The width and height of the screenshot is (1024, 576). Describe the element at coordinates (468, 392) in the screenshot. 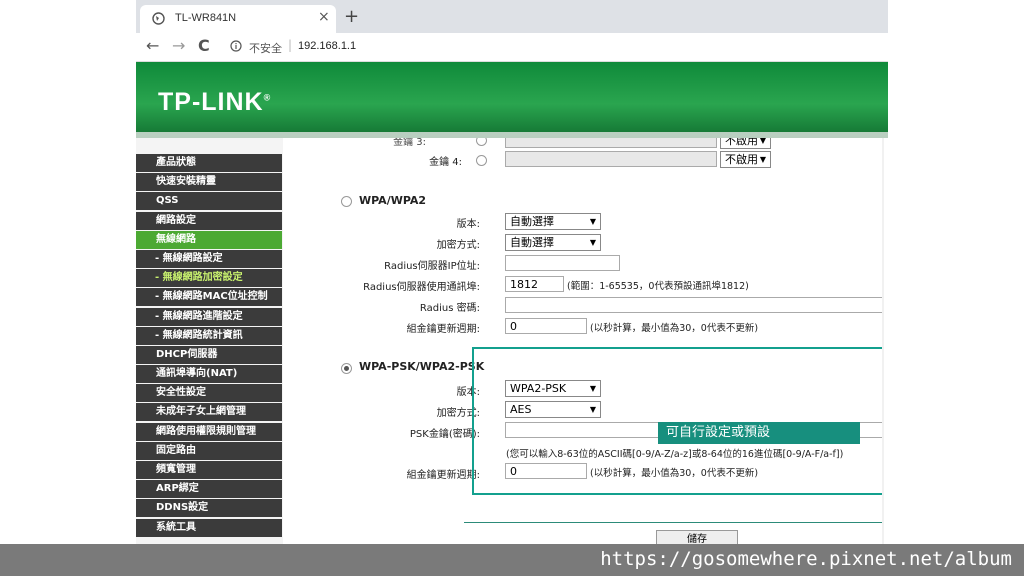

I see `psk-version-label: 版本:` at that location.